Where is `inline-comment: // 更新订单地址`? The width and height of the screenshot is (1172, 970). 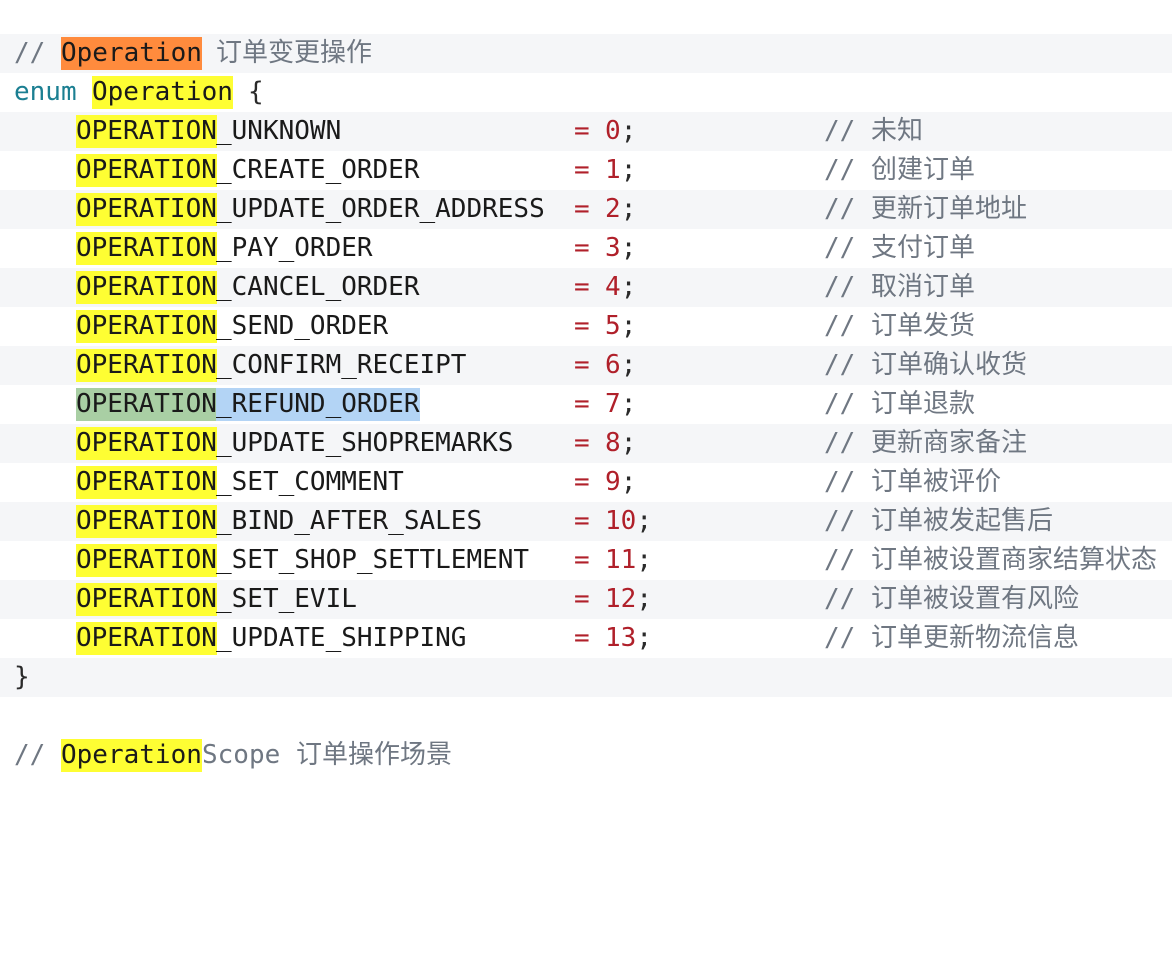
inline-comment: // 更新订单地址 is located at coordinates (925, 209).